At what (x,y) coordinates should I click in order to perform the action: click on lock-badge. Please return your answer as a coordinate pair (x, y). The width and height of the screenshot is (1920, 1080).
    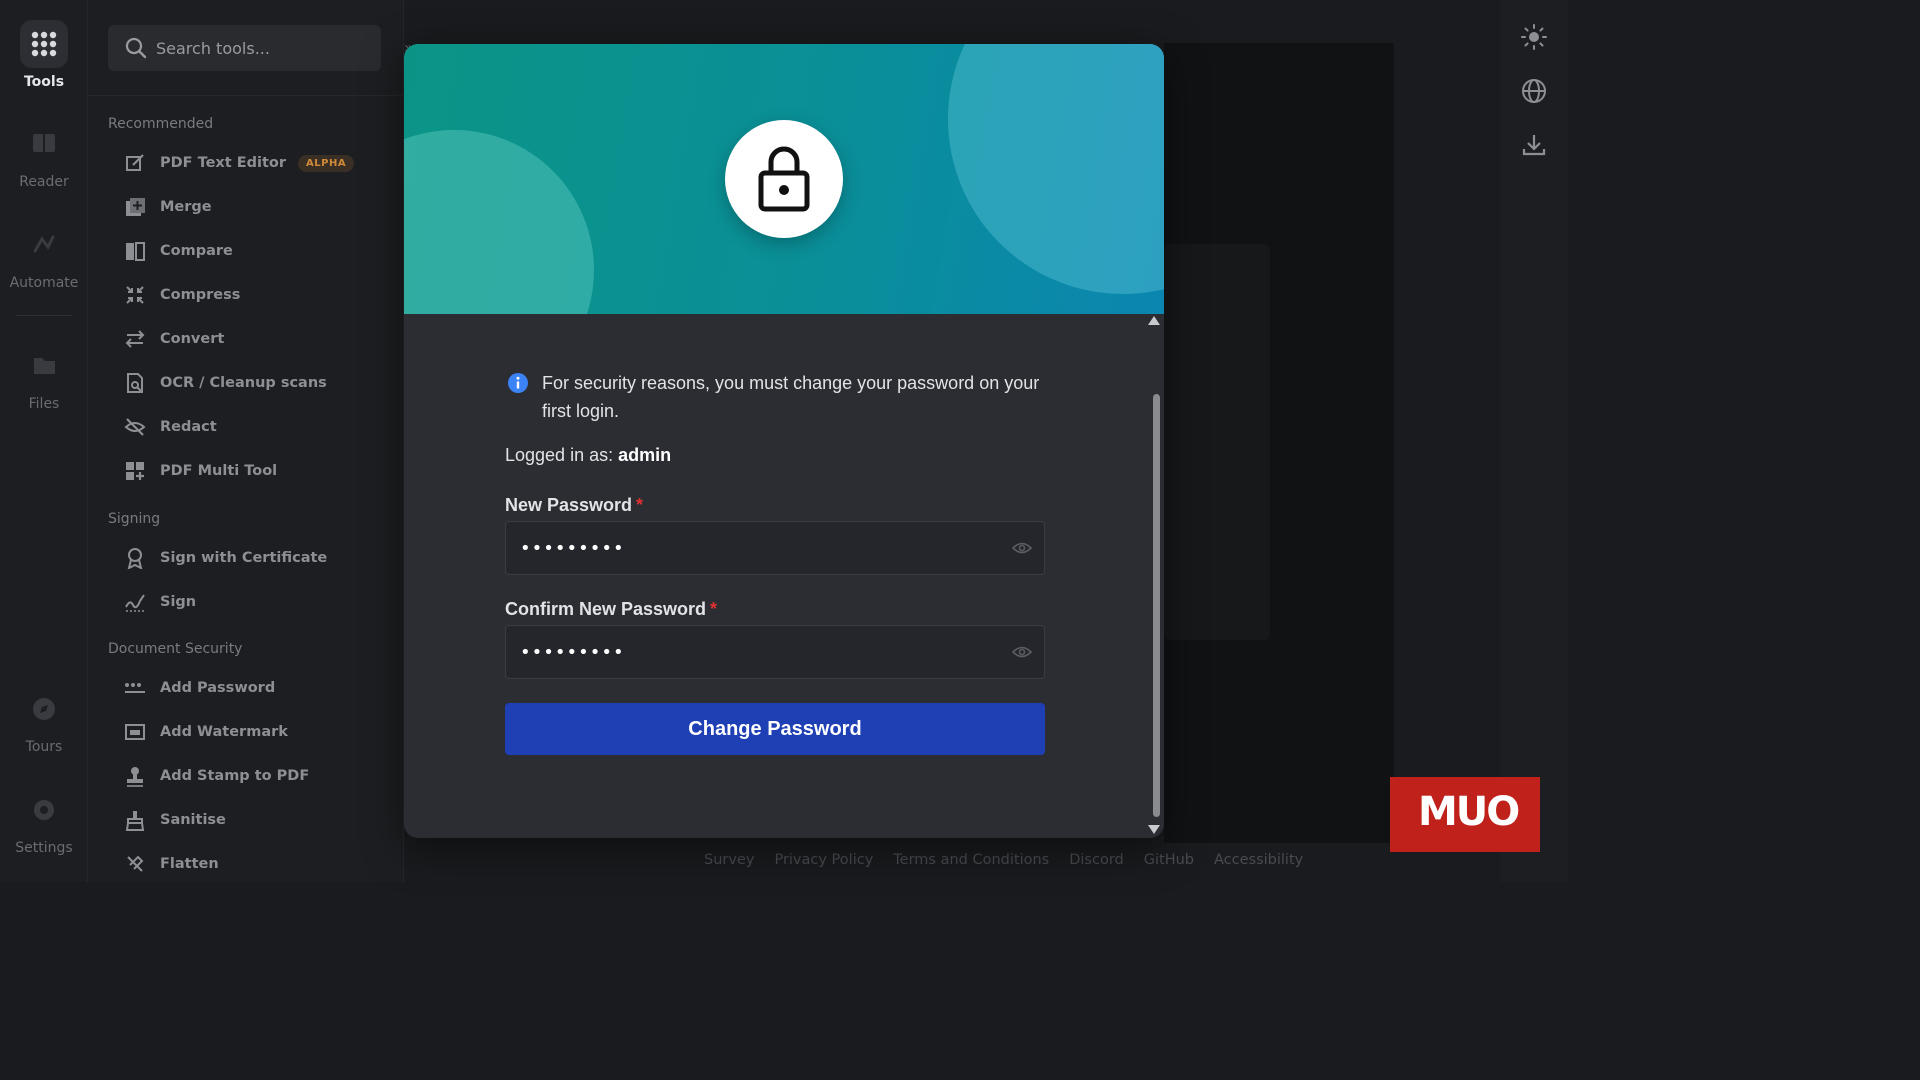
    Looking at the image, I should click on (784, 179).